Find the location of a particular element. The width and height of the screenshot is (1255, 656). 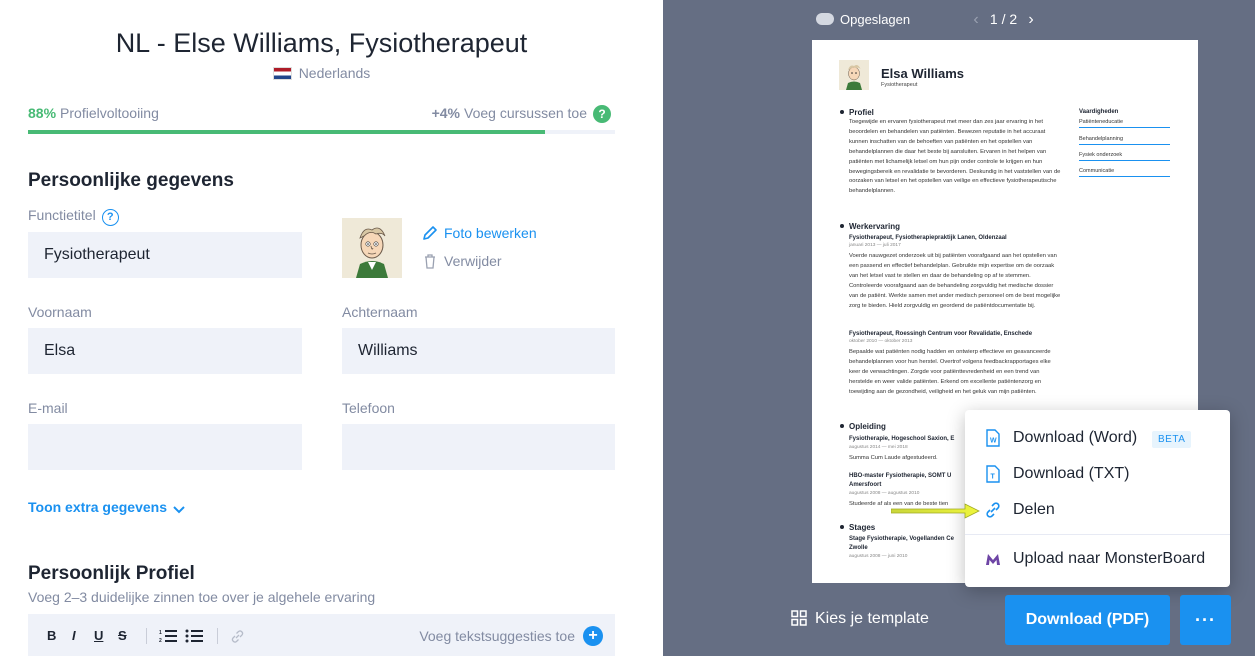

language-label: Nederlands is located at coordinates (334, 73).